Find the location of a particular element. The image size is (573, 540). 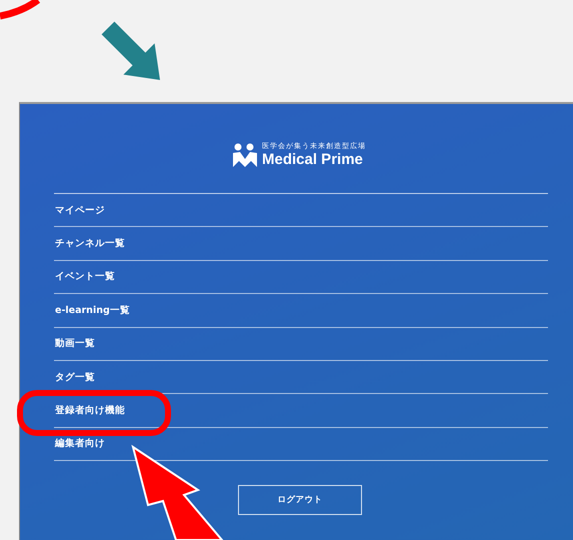

menu-item: マイページ is located at coordinates (79, 210).